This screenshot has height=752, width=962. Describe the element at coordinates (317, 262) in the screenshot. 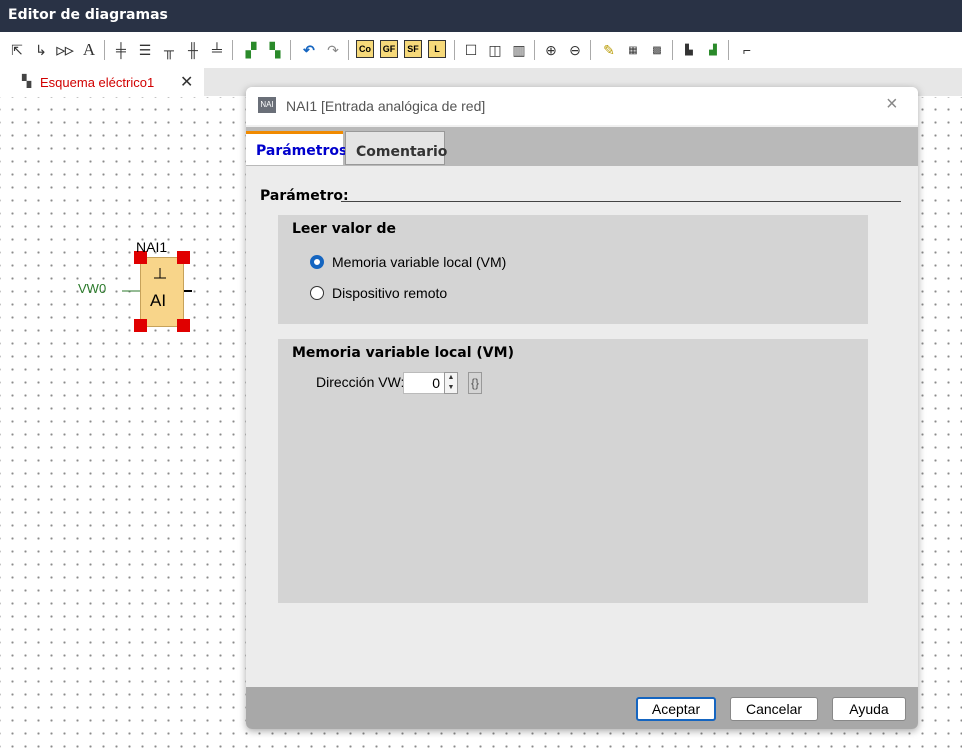

I see `radio-local-vm` at that location.